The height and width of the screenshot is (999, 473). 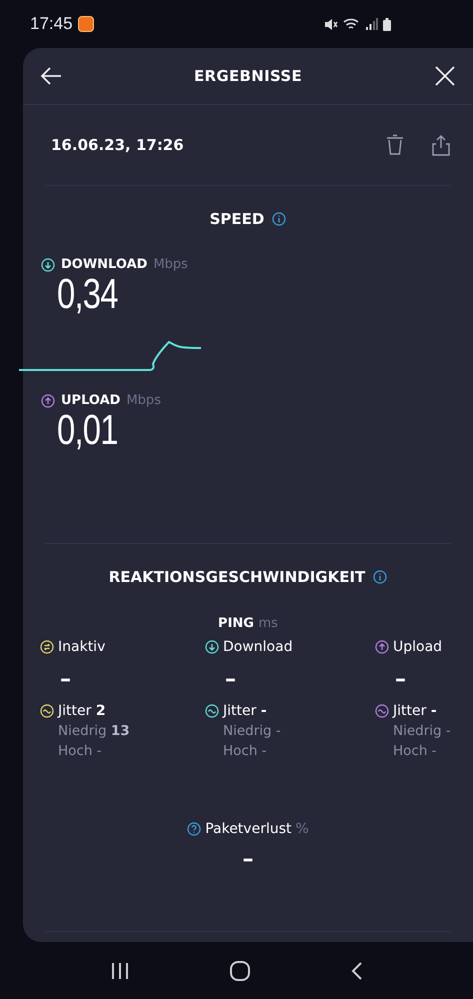 What do you see at coordinates (236, 623) in the screenshot?
I see `ping-label: PING` at bounding box center [236, 623].